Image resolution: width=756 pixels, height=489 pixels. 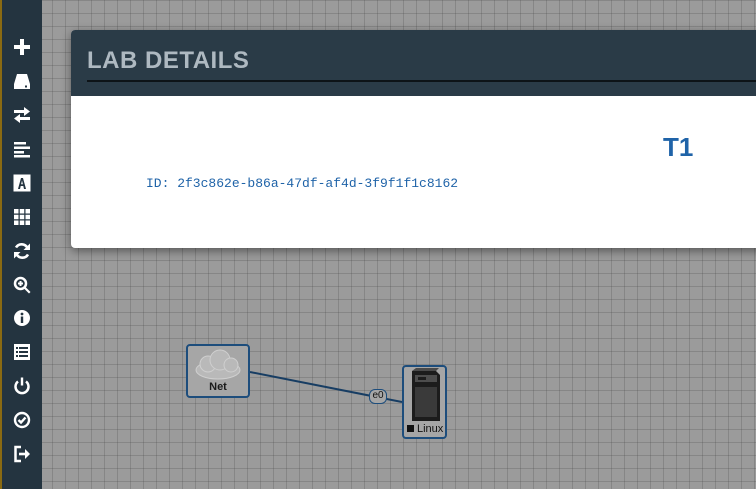 I want to click on linux-node: Linux, so click(x=424, y=402).